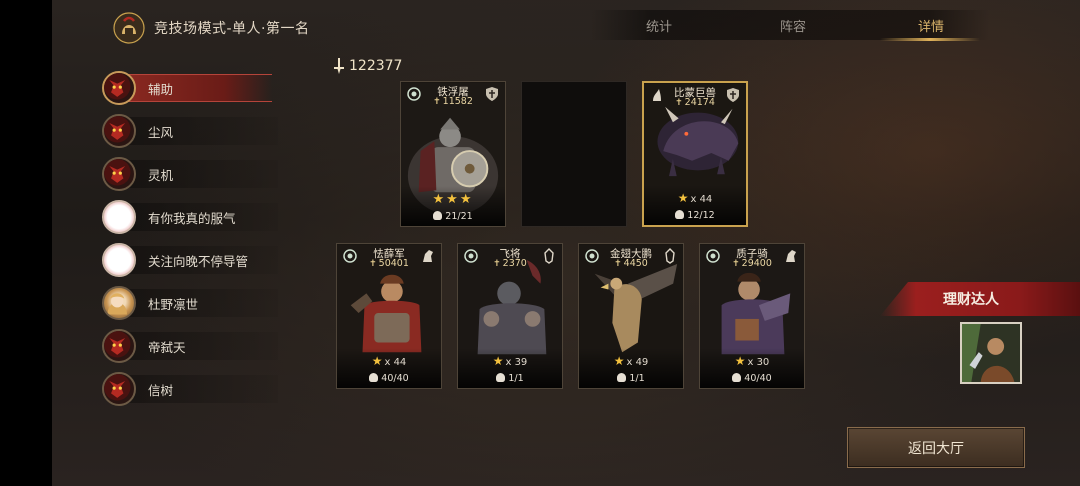 This screenshot has height=486, width=1080. Describe the element at coordinates (695, 102) in the screenshot. I see `unit-power: 24174` at that location.